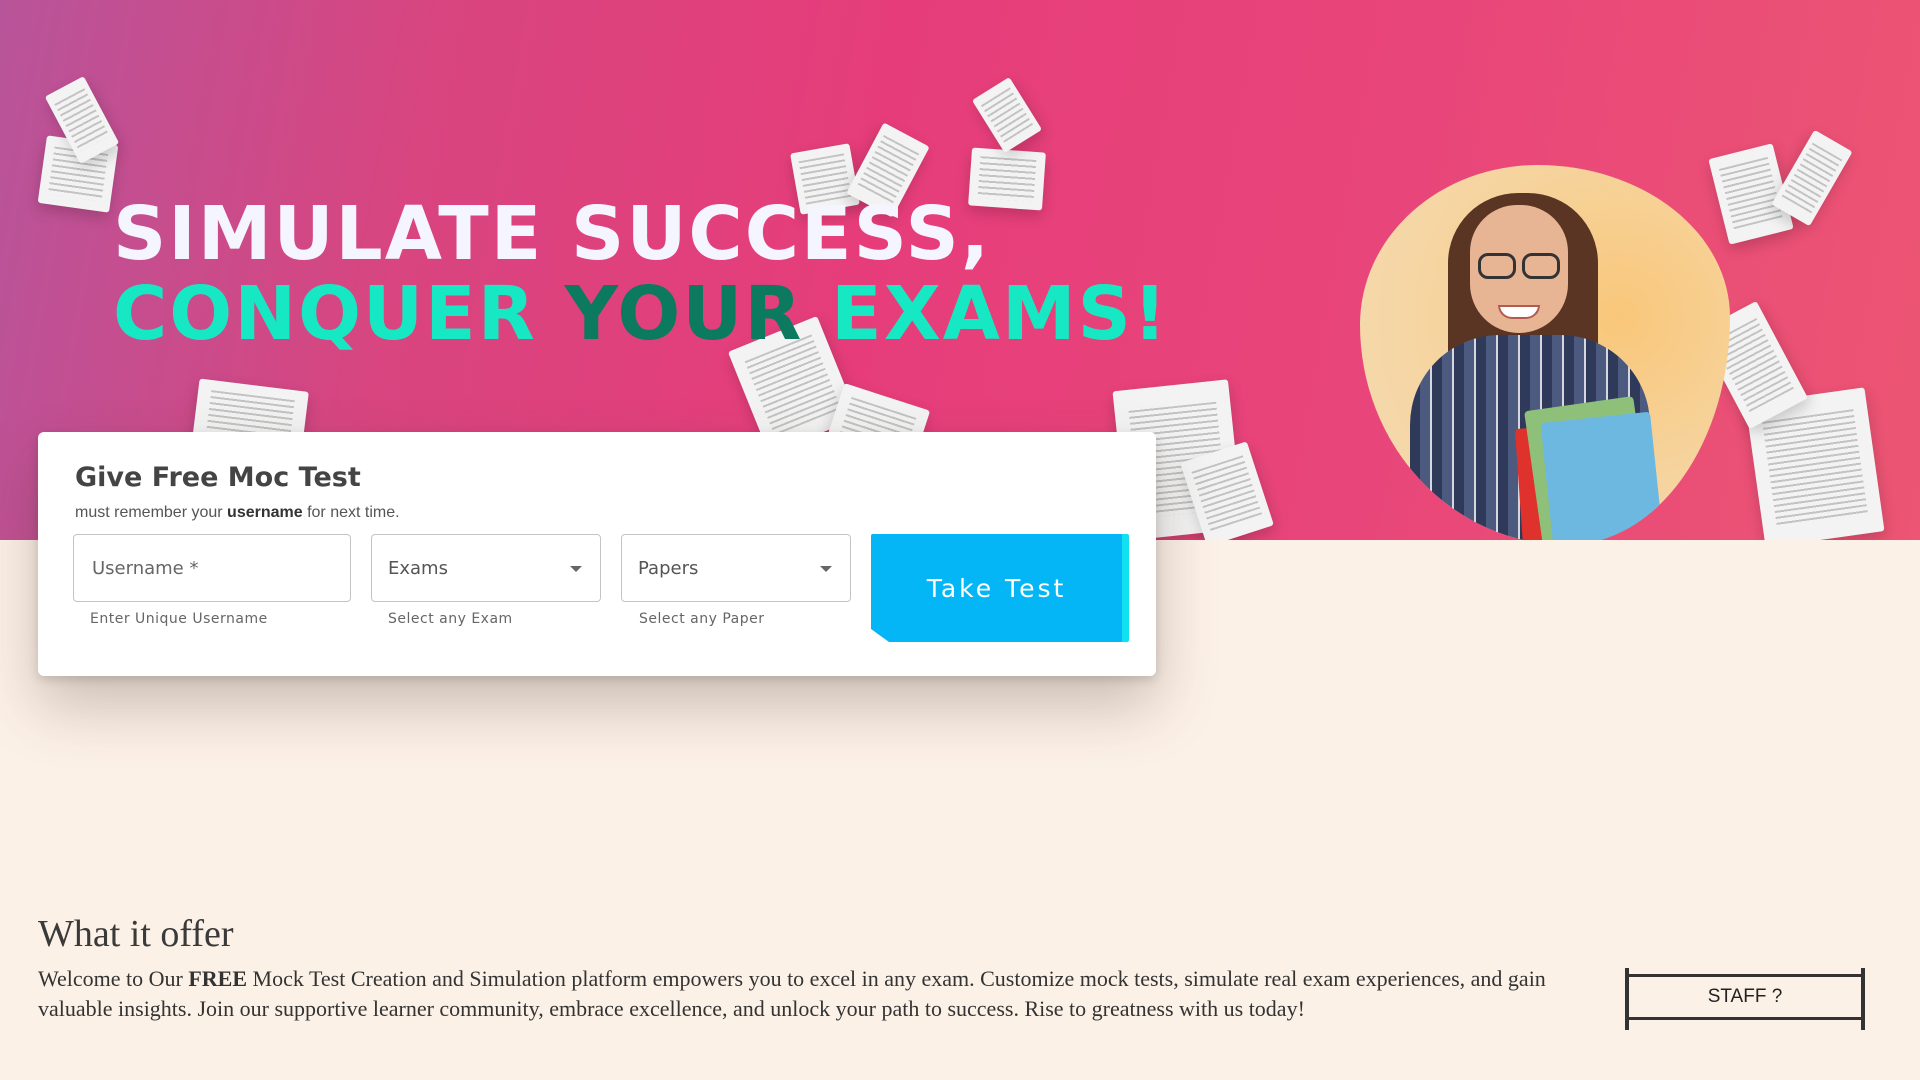  I want to click on headline-word-conquer: CONQUER, so click(339, 314).